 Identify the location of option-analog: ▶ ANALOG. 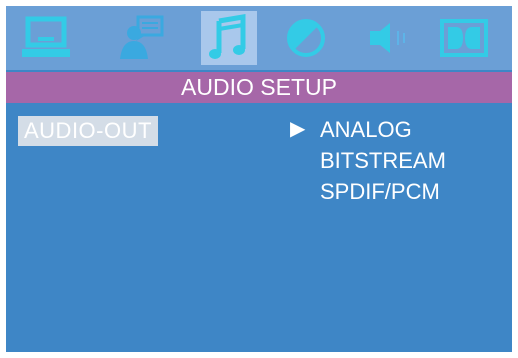
(368, 129).